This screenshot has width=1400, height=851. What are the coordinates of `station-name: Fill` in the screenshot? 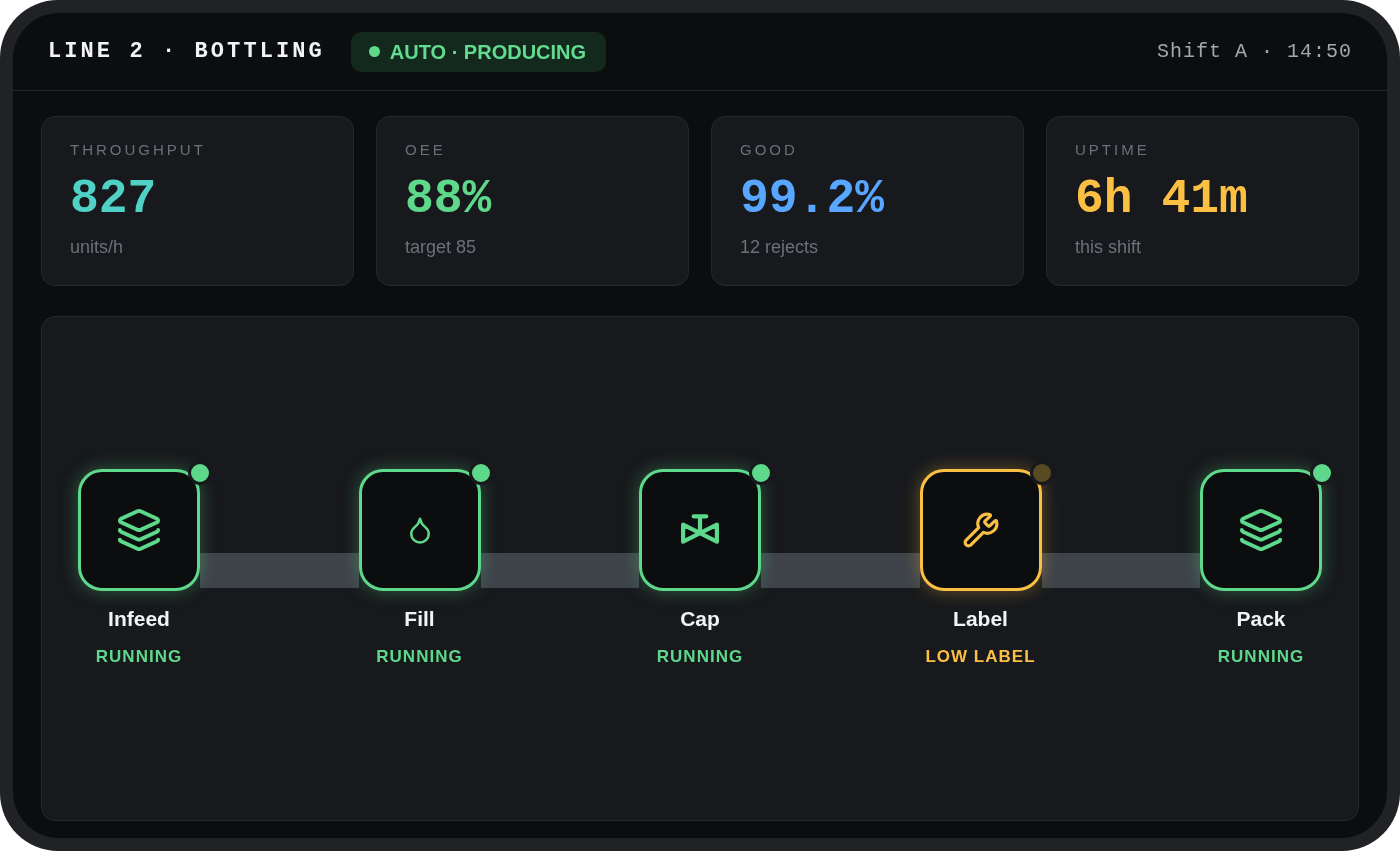 It's located at (419, 618).